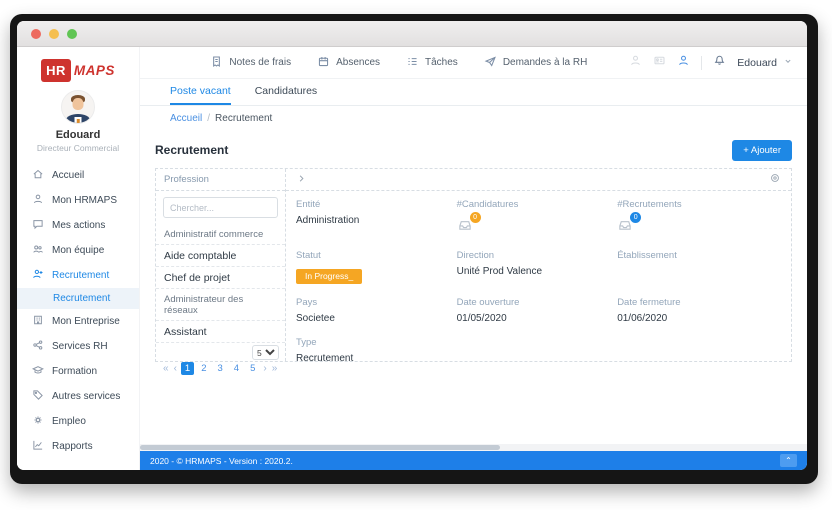  What do you see at coordinates (220, 180) in the screenshot?
I see `profession-column-header: Profession` at bounding box center [220, 180].